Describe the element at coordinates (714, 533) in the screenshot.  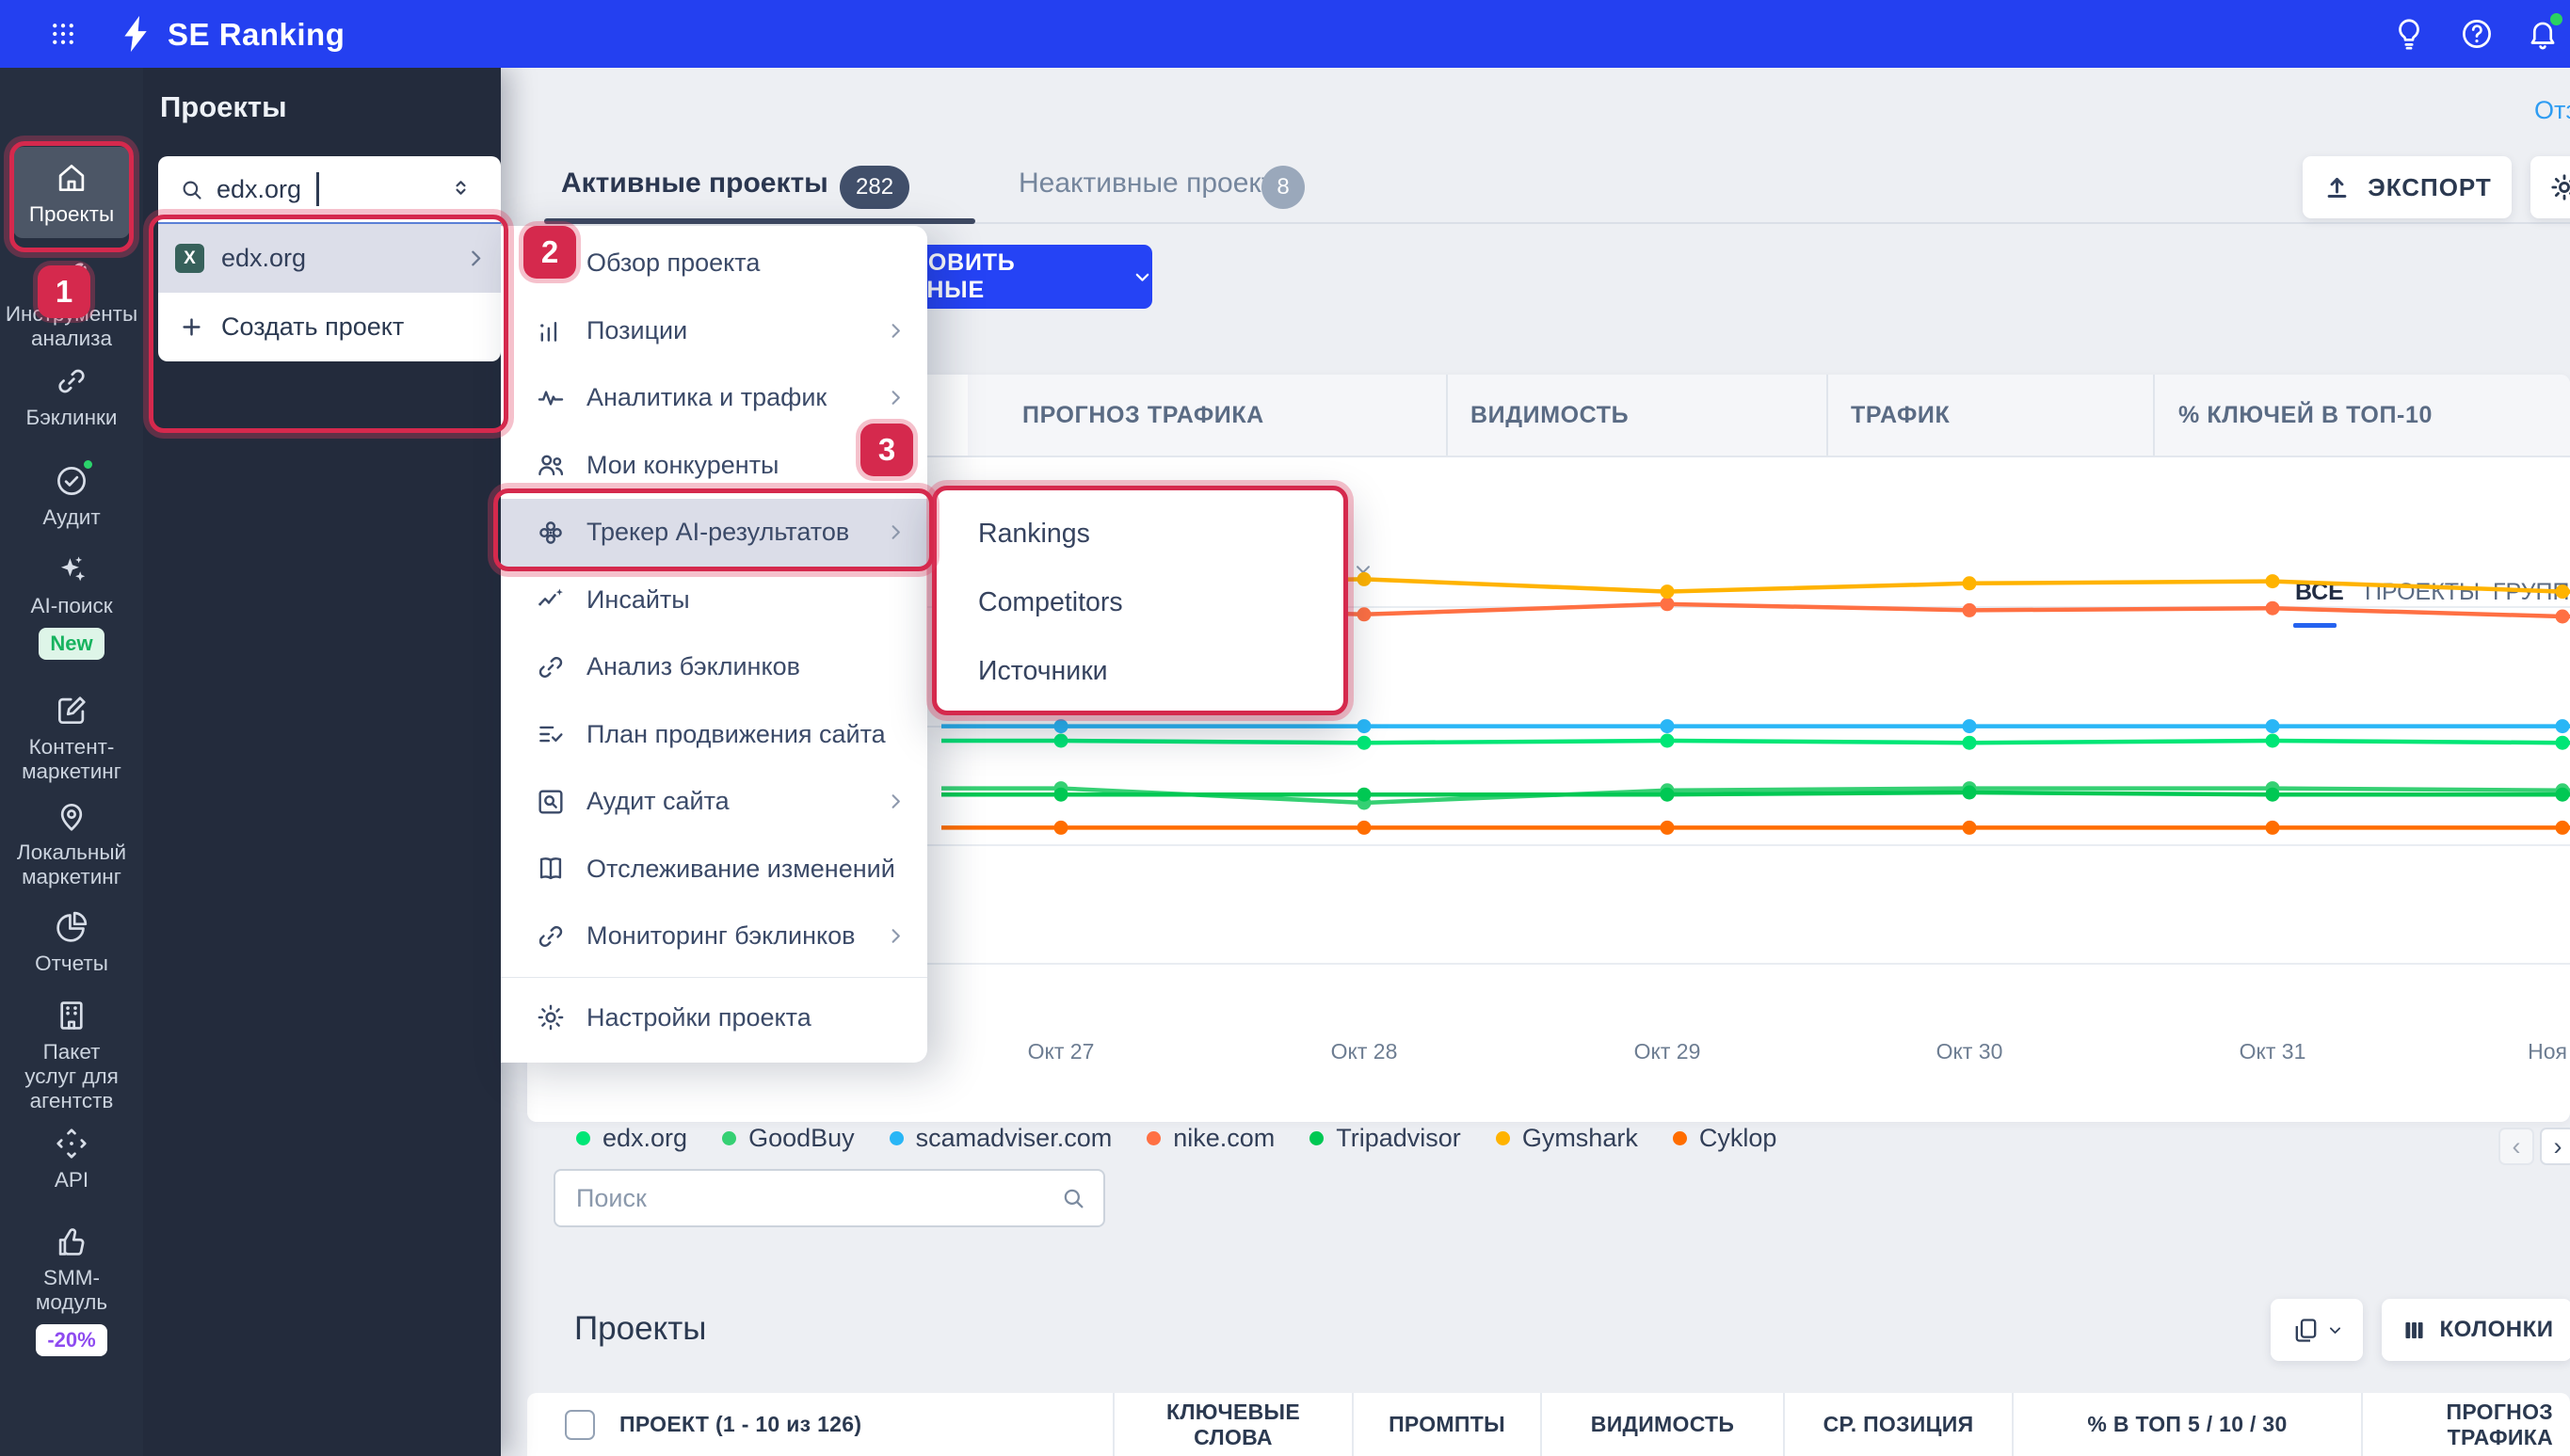
I see `menu-item-ai: Трекер AI-результатов` at that location.